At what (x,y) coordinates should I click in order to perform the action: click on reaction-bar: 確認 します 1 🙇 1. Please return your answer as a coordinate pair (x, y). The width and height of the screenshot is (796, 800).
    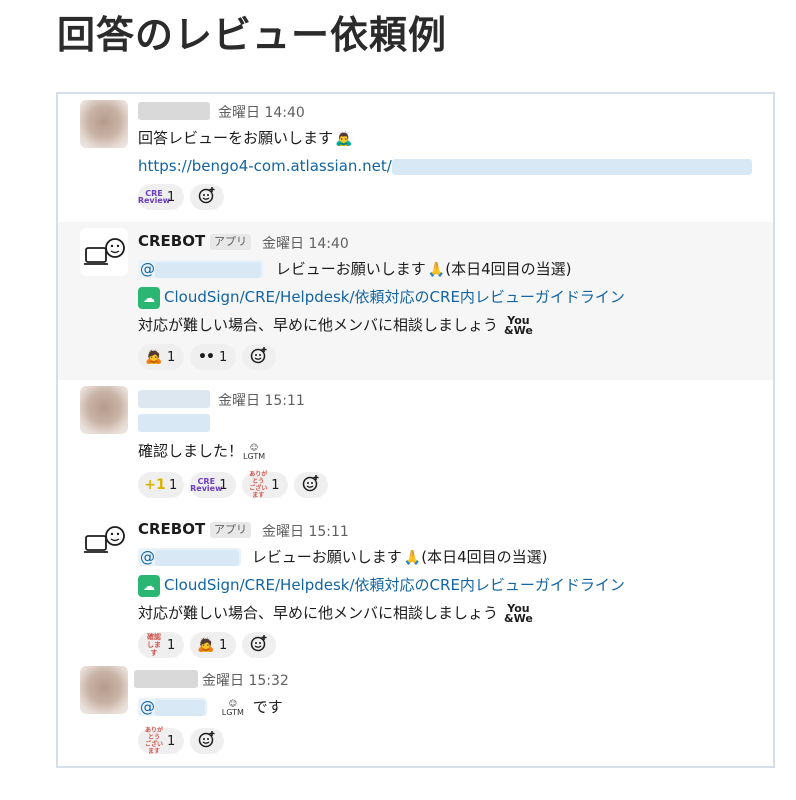
    Looking at the image, I should click on (207, 645).